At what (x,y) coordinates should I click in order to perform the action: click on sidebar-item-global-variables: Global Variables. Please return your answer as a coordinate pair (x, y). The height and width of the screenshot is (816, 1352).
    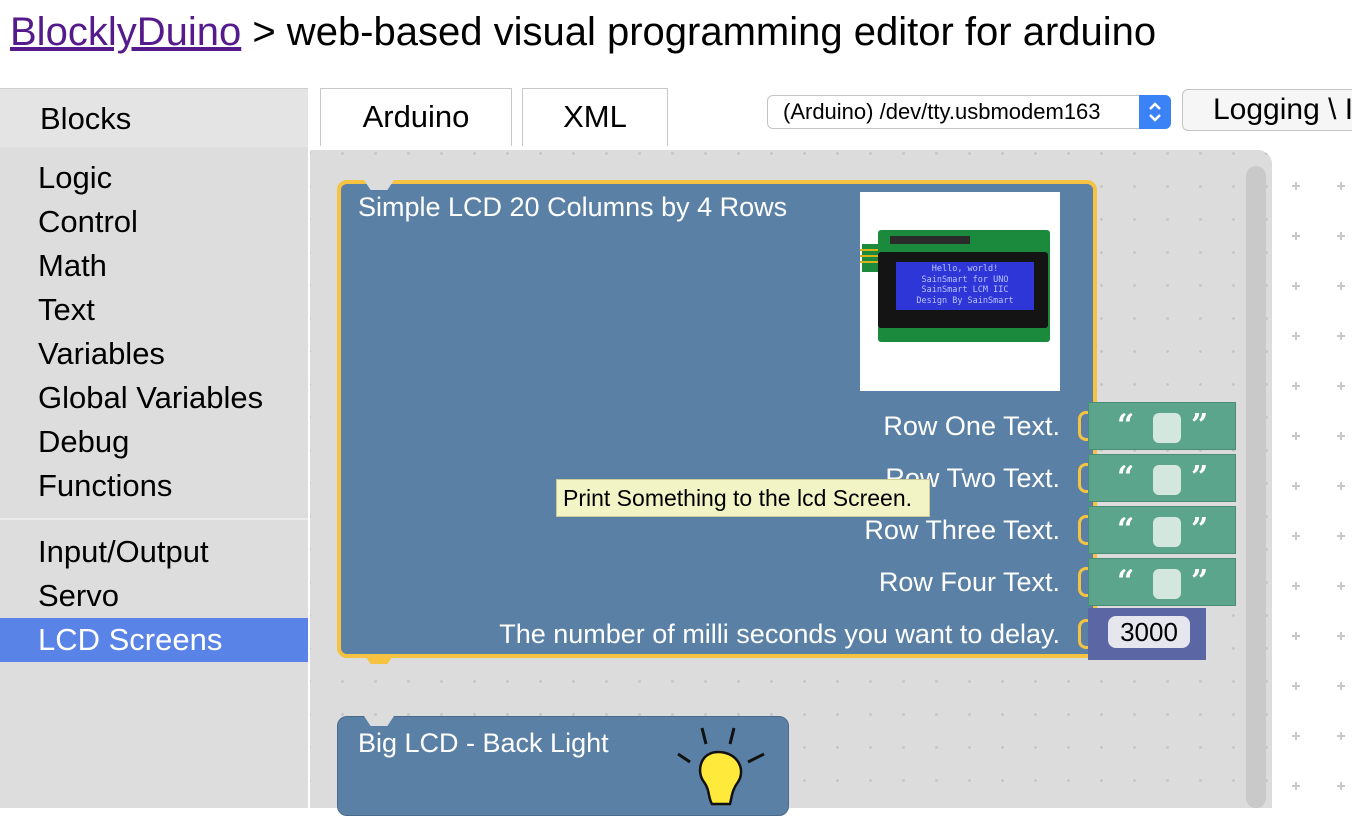
    Looking at the image, I should click on (154, 398).